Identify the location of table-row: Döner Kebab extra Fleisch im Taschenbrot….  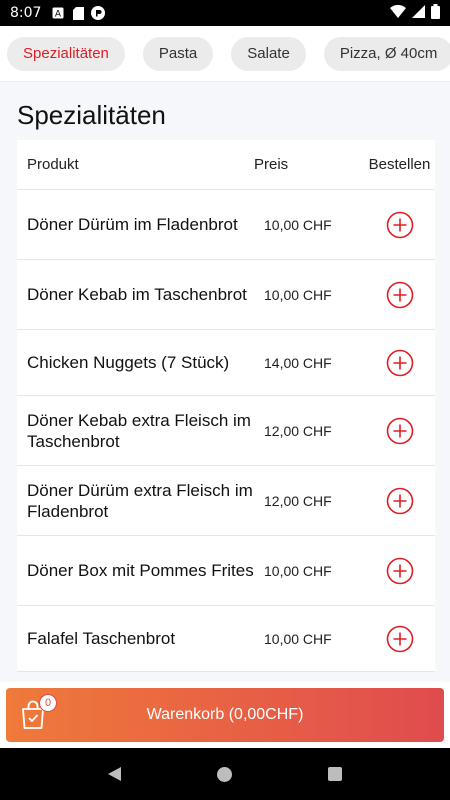
(226, 431).